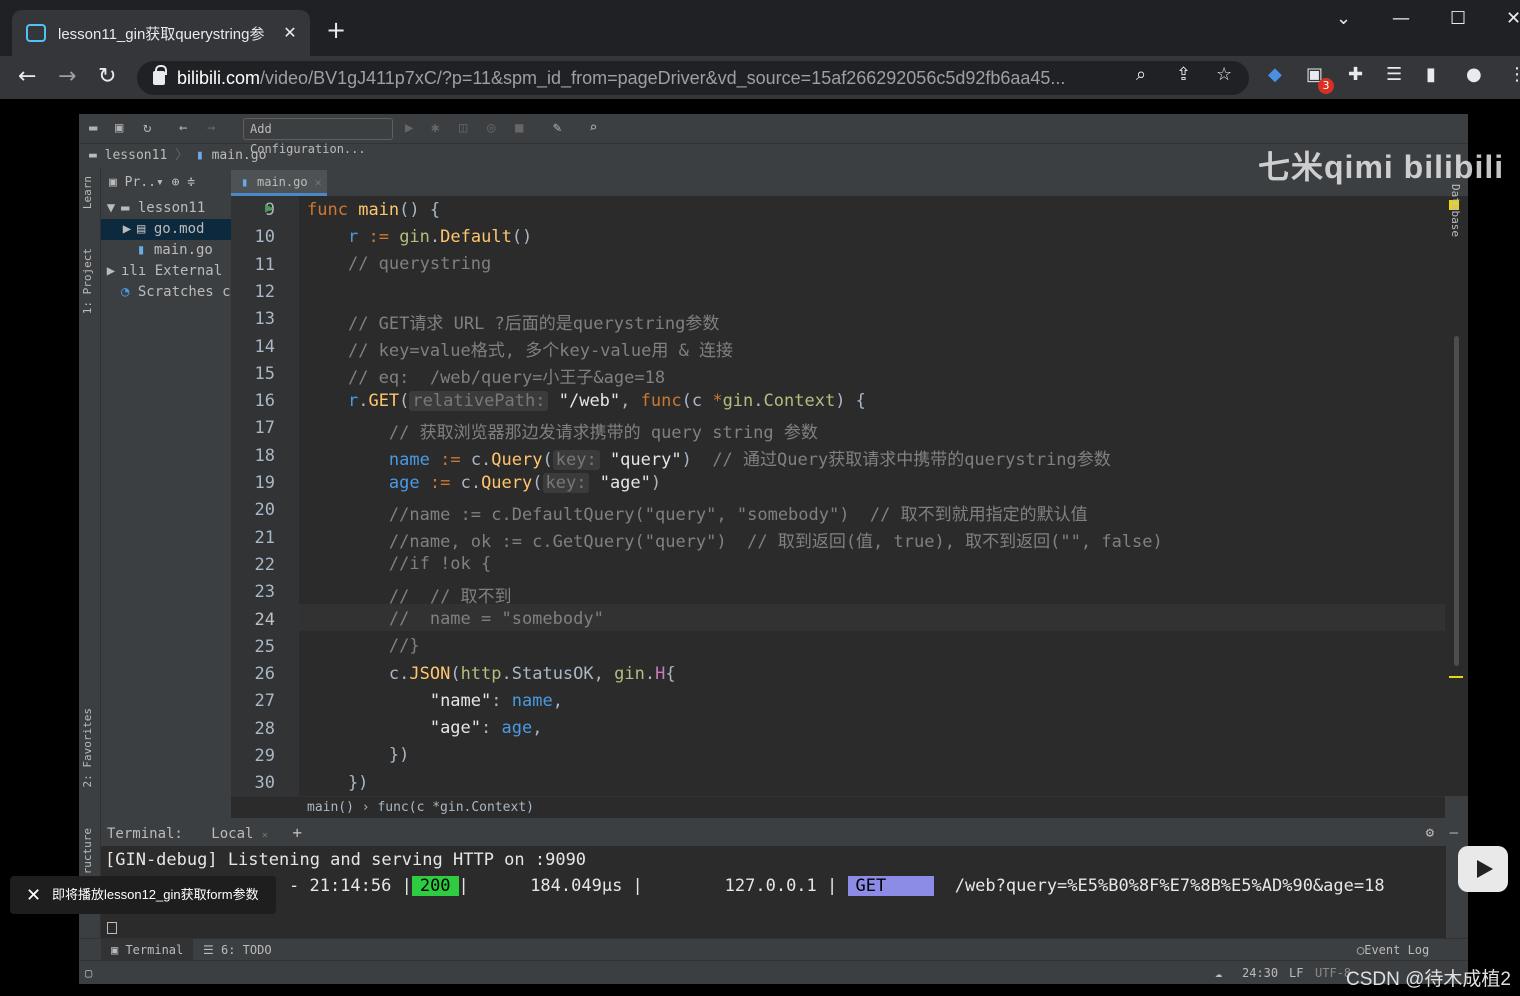  What do you see at coordinates (183, 128) in the screenshot?
I see `back-nav-icon: ←` at bounding box center [183, 128].